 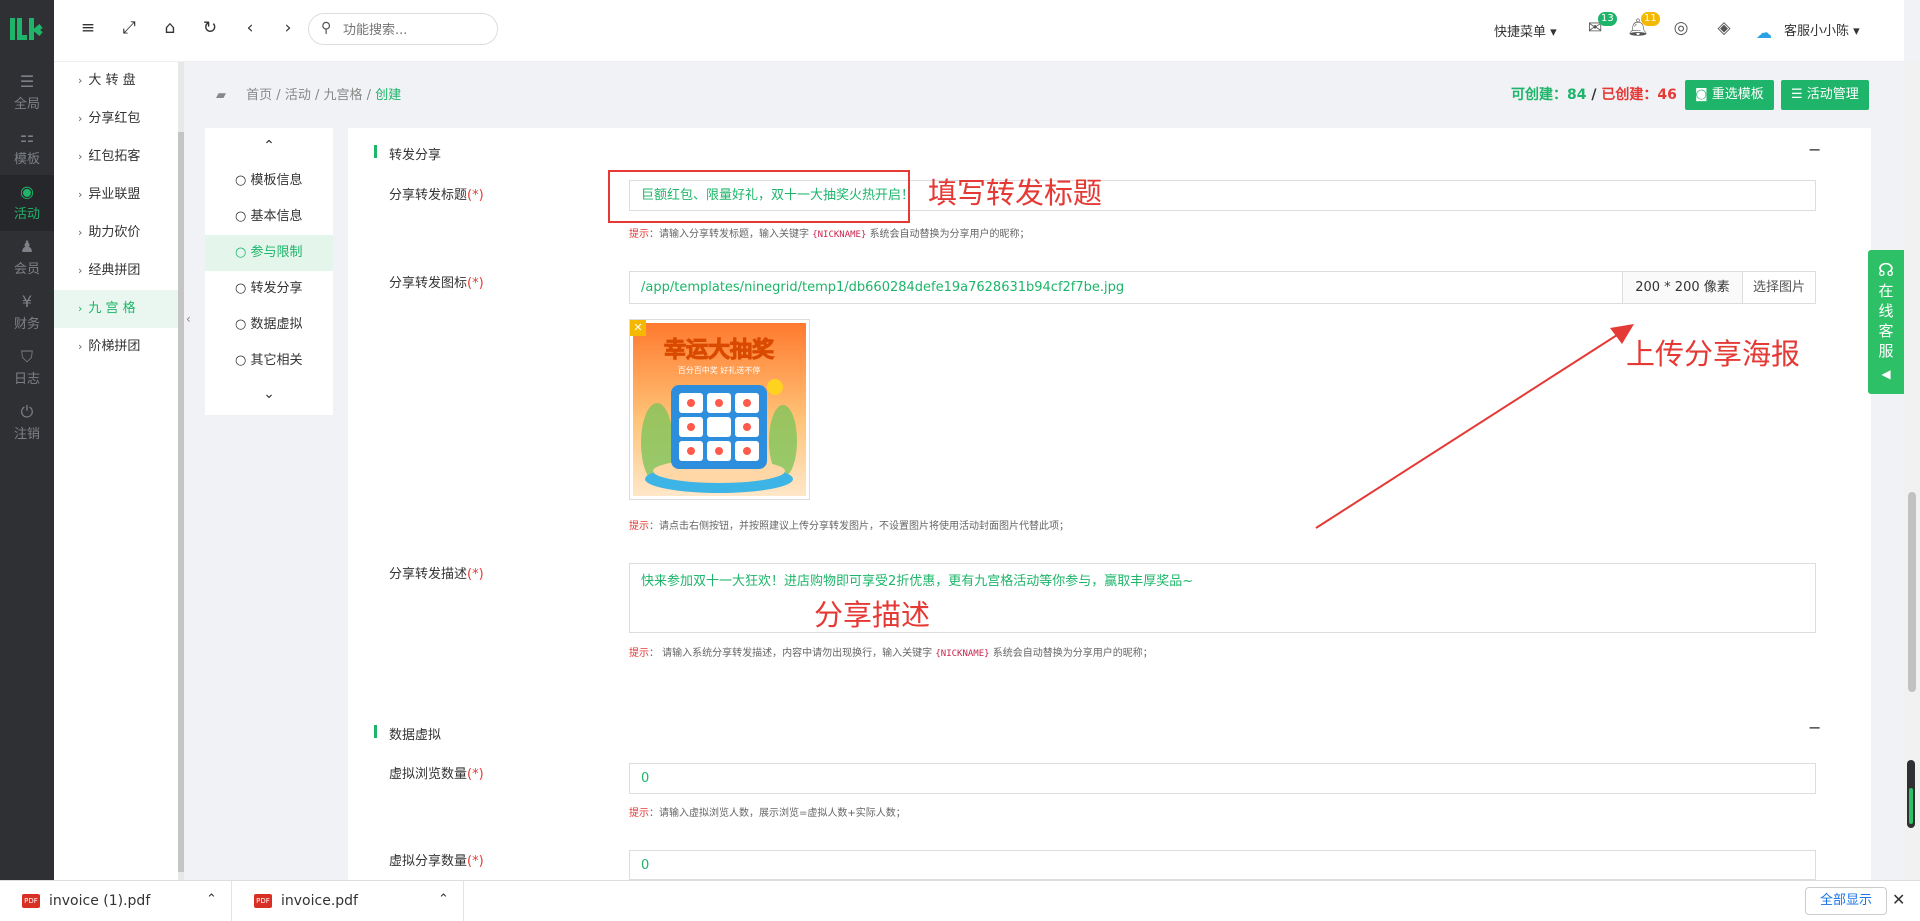 I want to click on download-item: PDF invoice (1).pdf ⌃, so click(x=116, y=901).